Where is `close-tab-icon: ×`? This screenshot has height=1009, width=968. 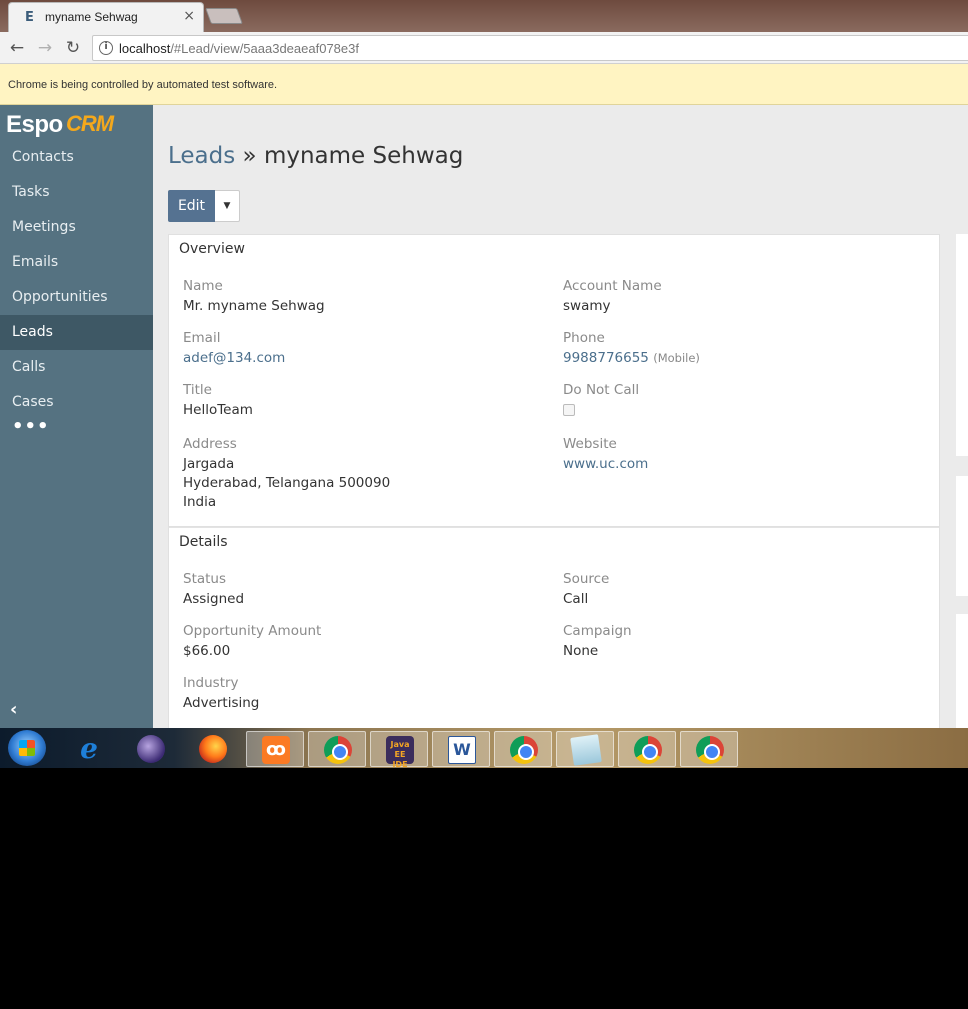 close-tab-icon: × is located at coordinates (189, 16).